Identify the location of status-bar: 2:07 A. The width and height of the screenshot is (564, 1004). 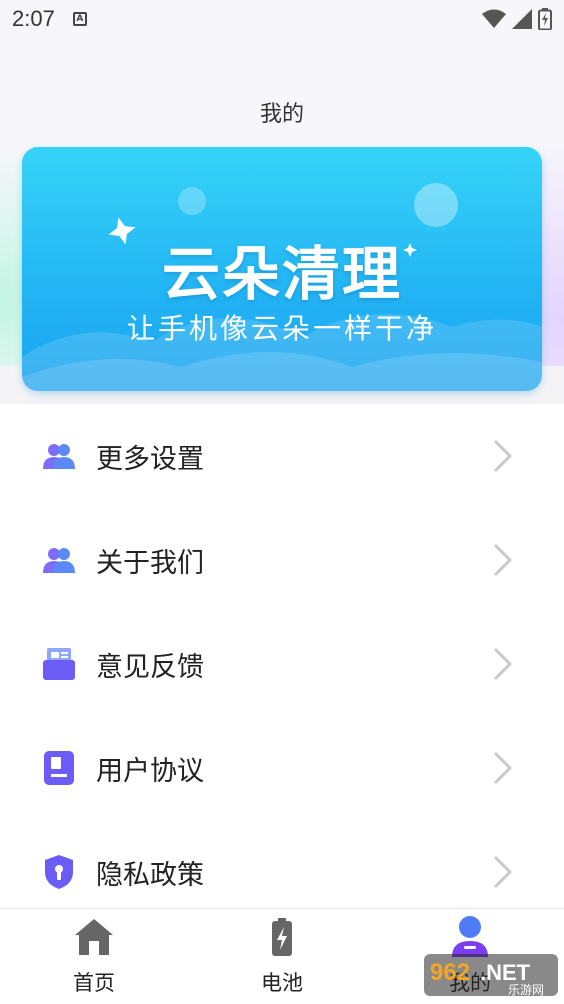
(282, 19).